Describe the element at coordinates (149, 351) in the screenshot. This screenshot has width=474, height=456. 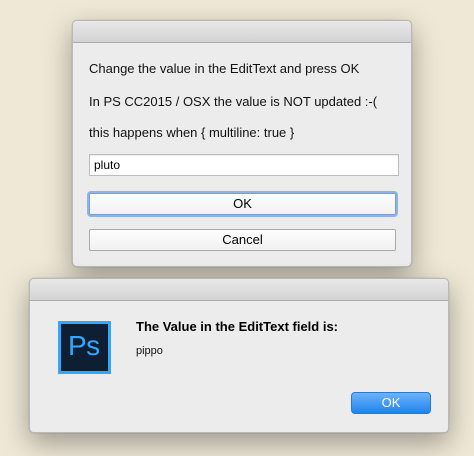
I see `alert-value: pippo` at that location.